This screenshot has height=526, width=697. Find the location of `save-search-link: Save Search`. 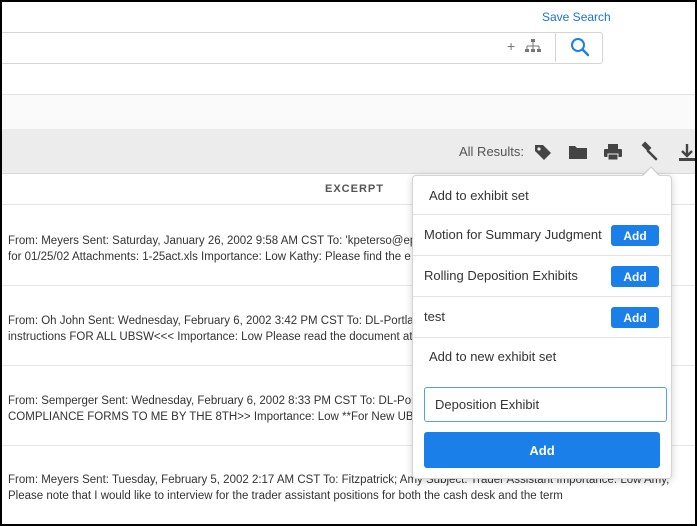

save-search-link: Save Search is located at coordinates (576, 17).